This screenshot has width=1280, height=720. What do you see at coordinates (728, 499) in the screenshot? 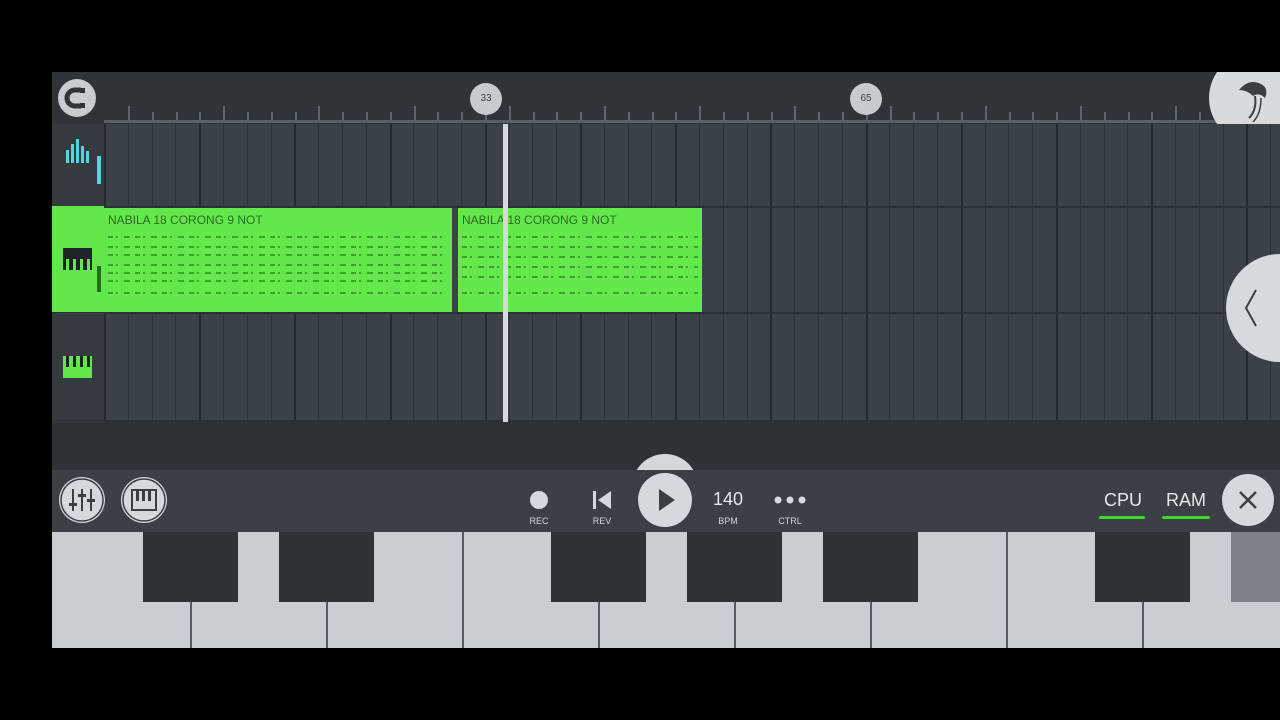
I see `bpm-value: 140` at bounding box center [728, 499].